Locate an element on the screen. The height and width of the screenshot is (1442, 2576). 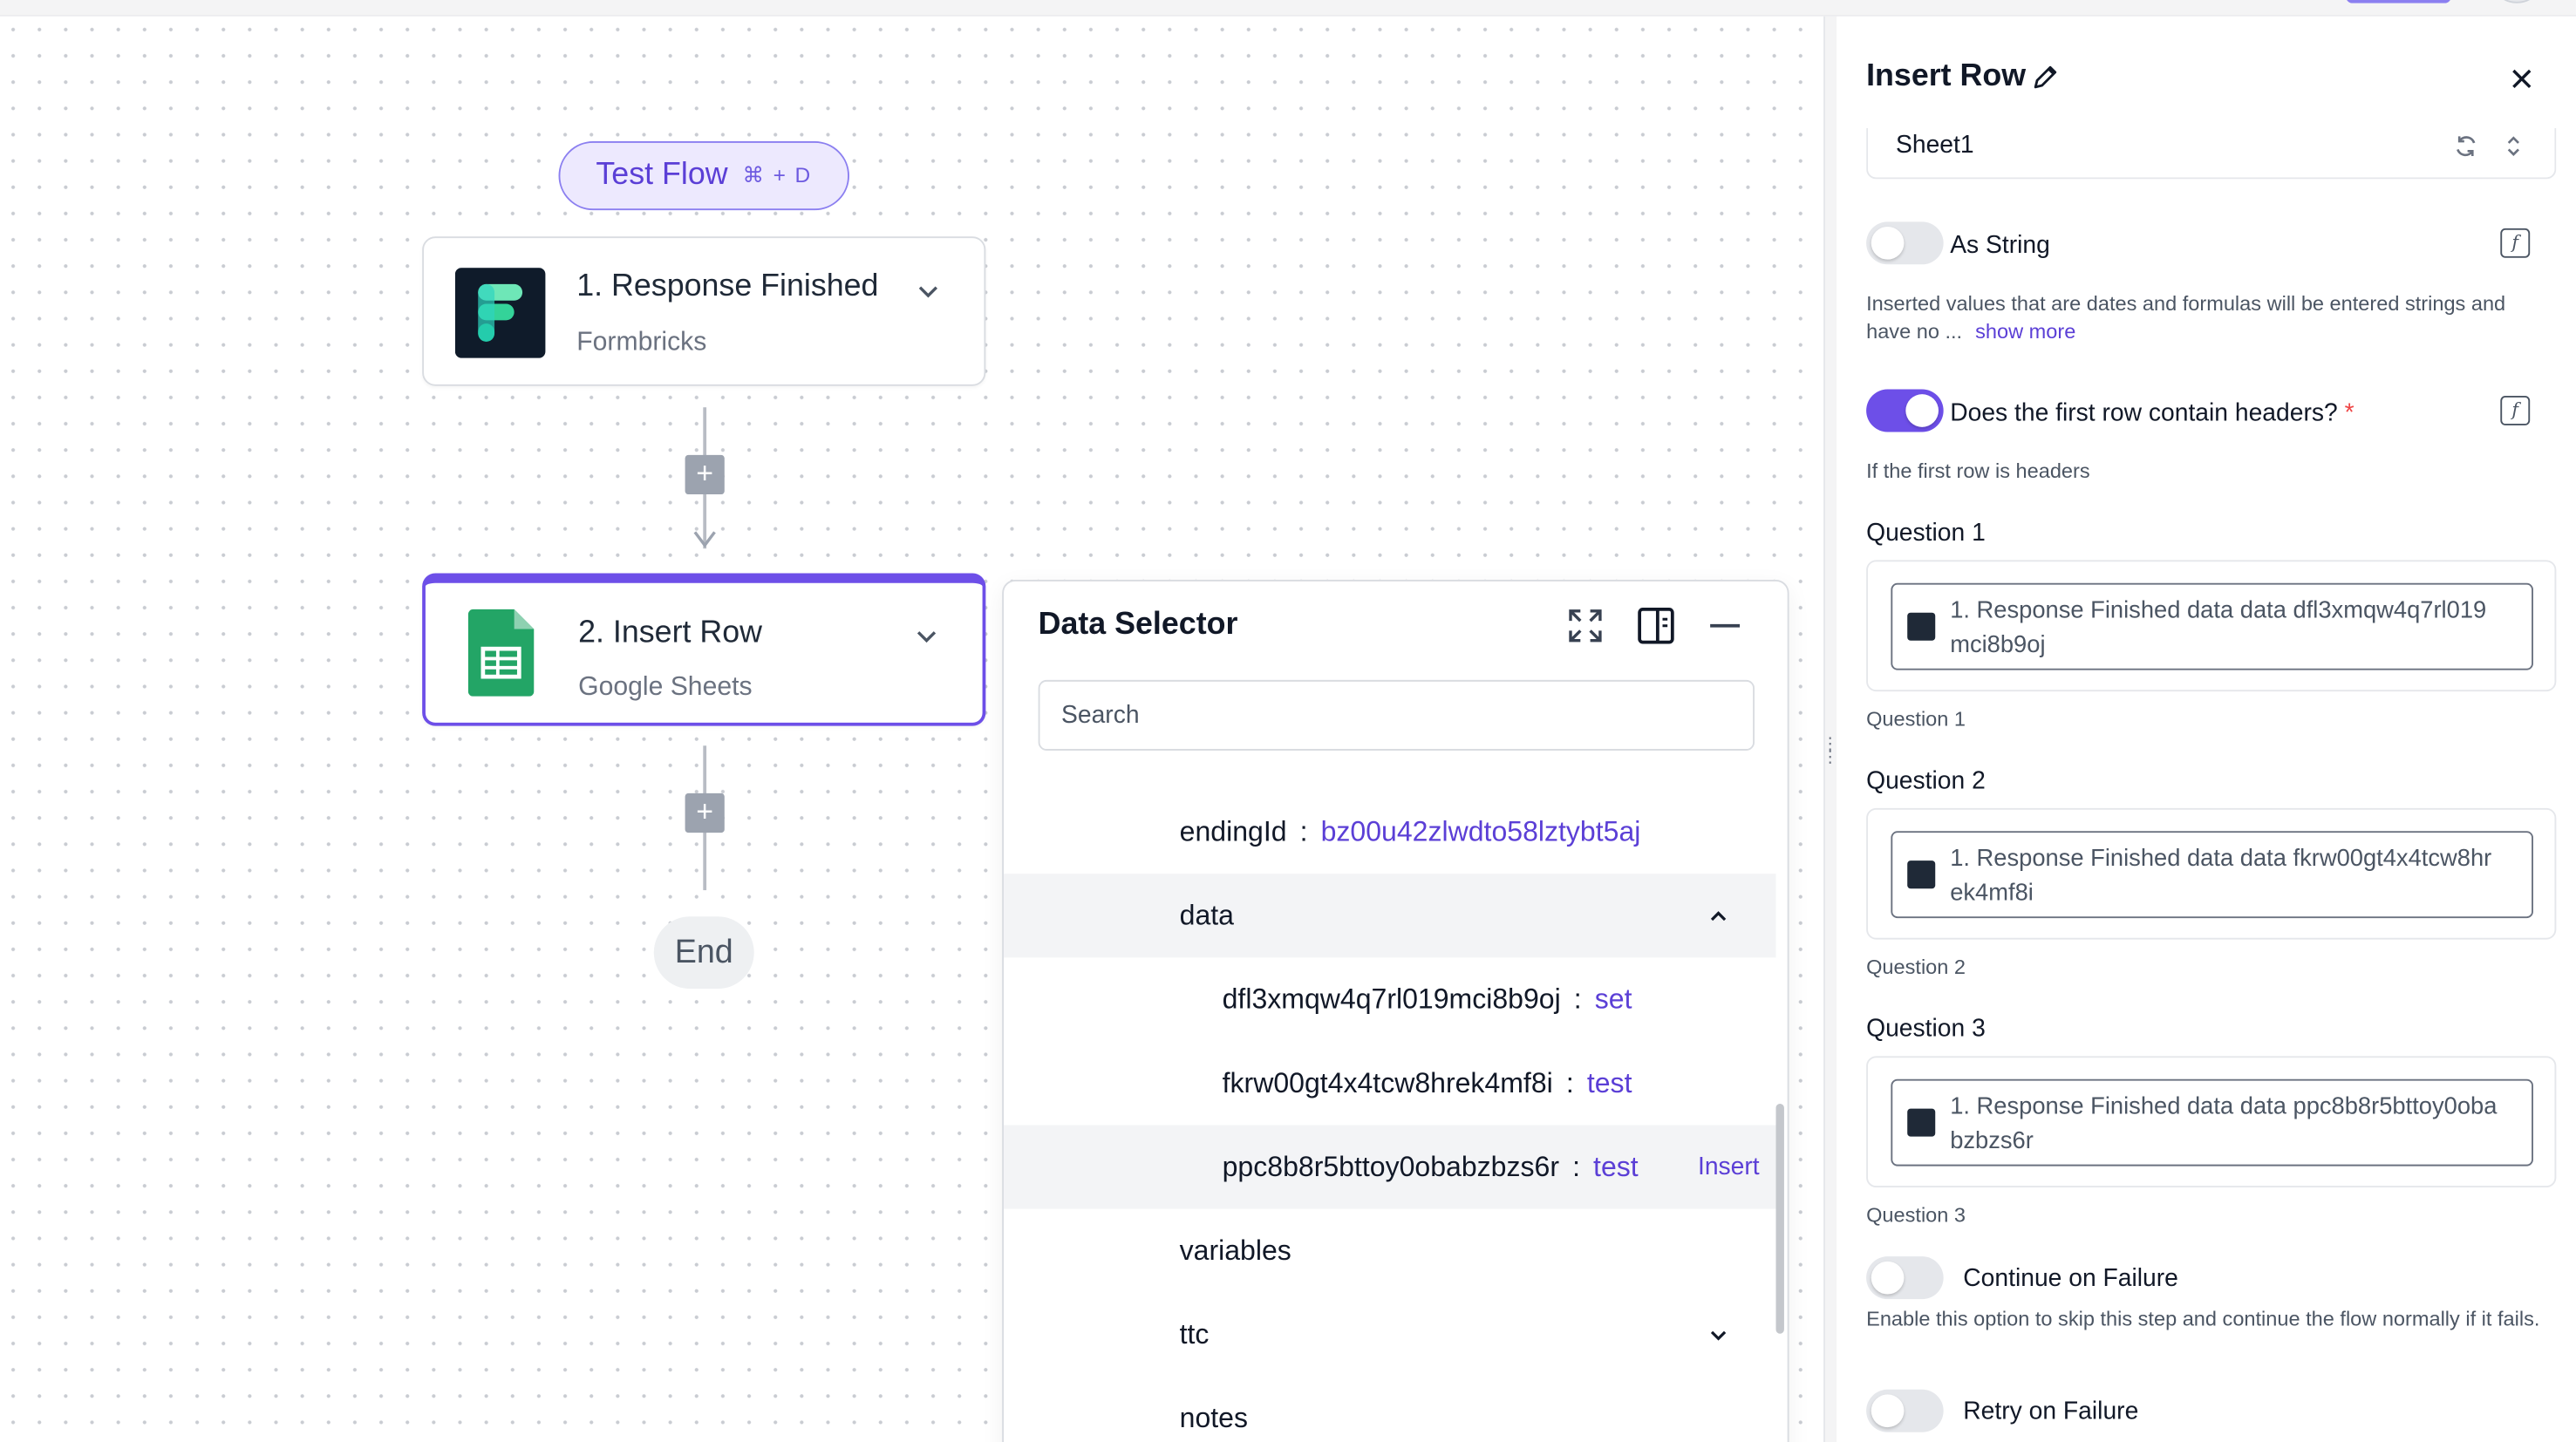
data-key: dfl3xmqw4q7rl019mci8b9oj is located at coordinates (1392, 999).